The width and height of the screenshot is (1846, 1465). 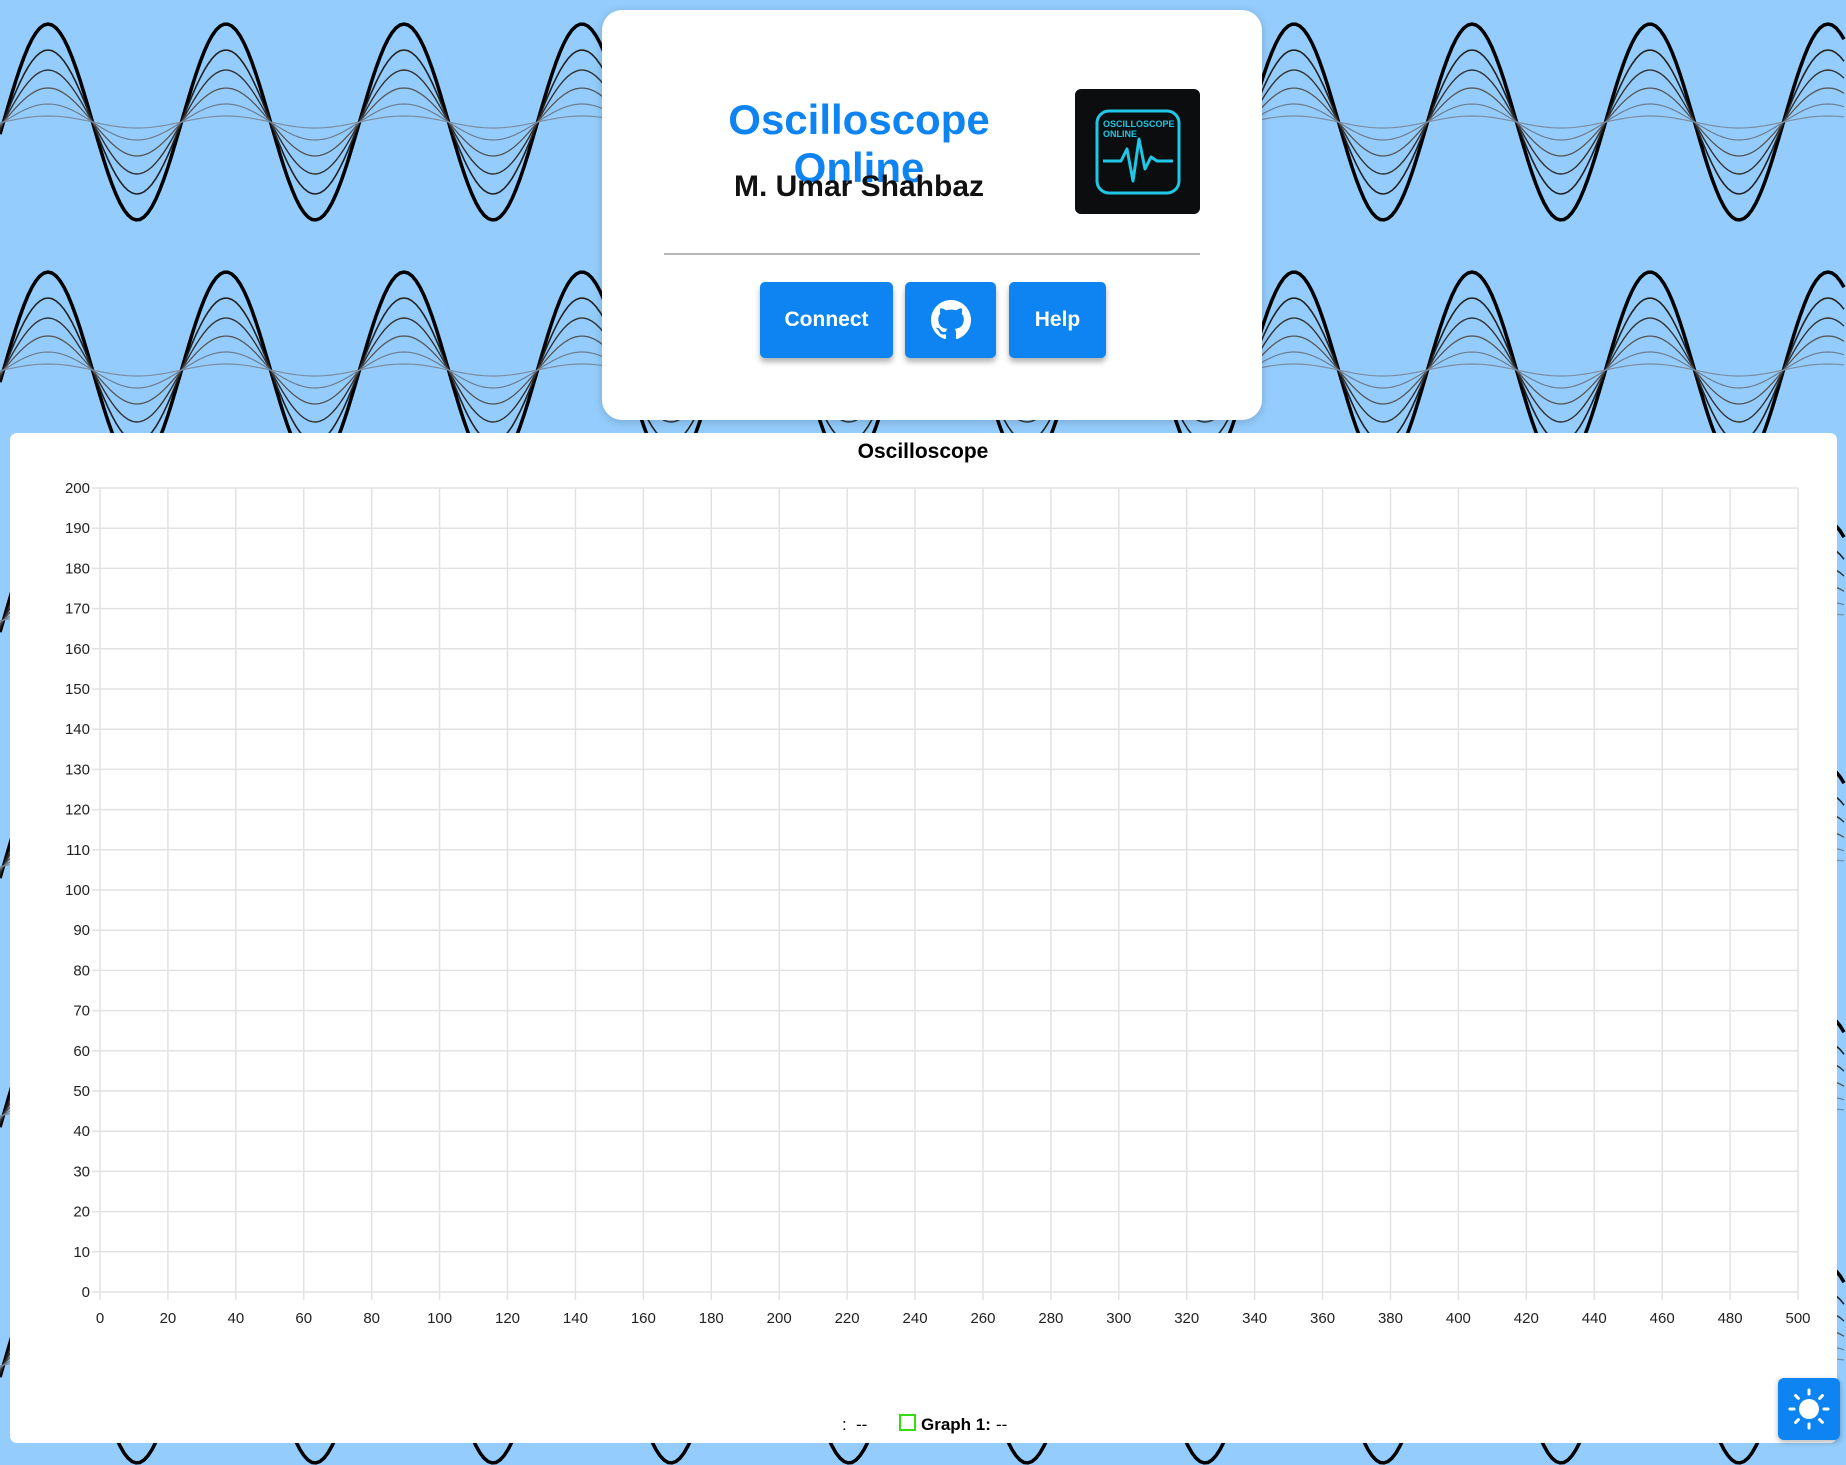 I want to click on author-name: M. Umar Shahbaz, so click(x=859, y=186).